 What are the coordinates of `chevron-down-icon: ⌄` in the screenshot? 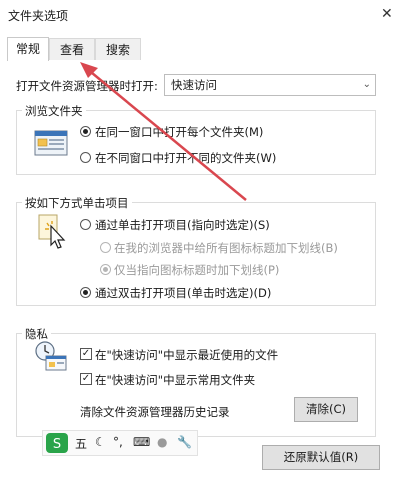 It's located at (366, 84).